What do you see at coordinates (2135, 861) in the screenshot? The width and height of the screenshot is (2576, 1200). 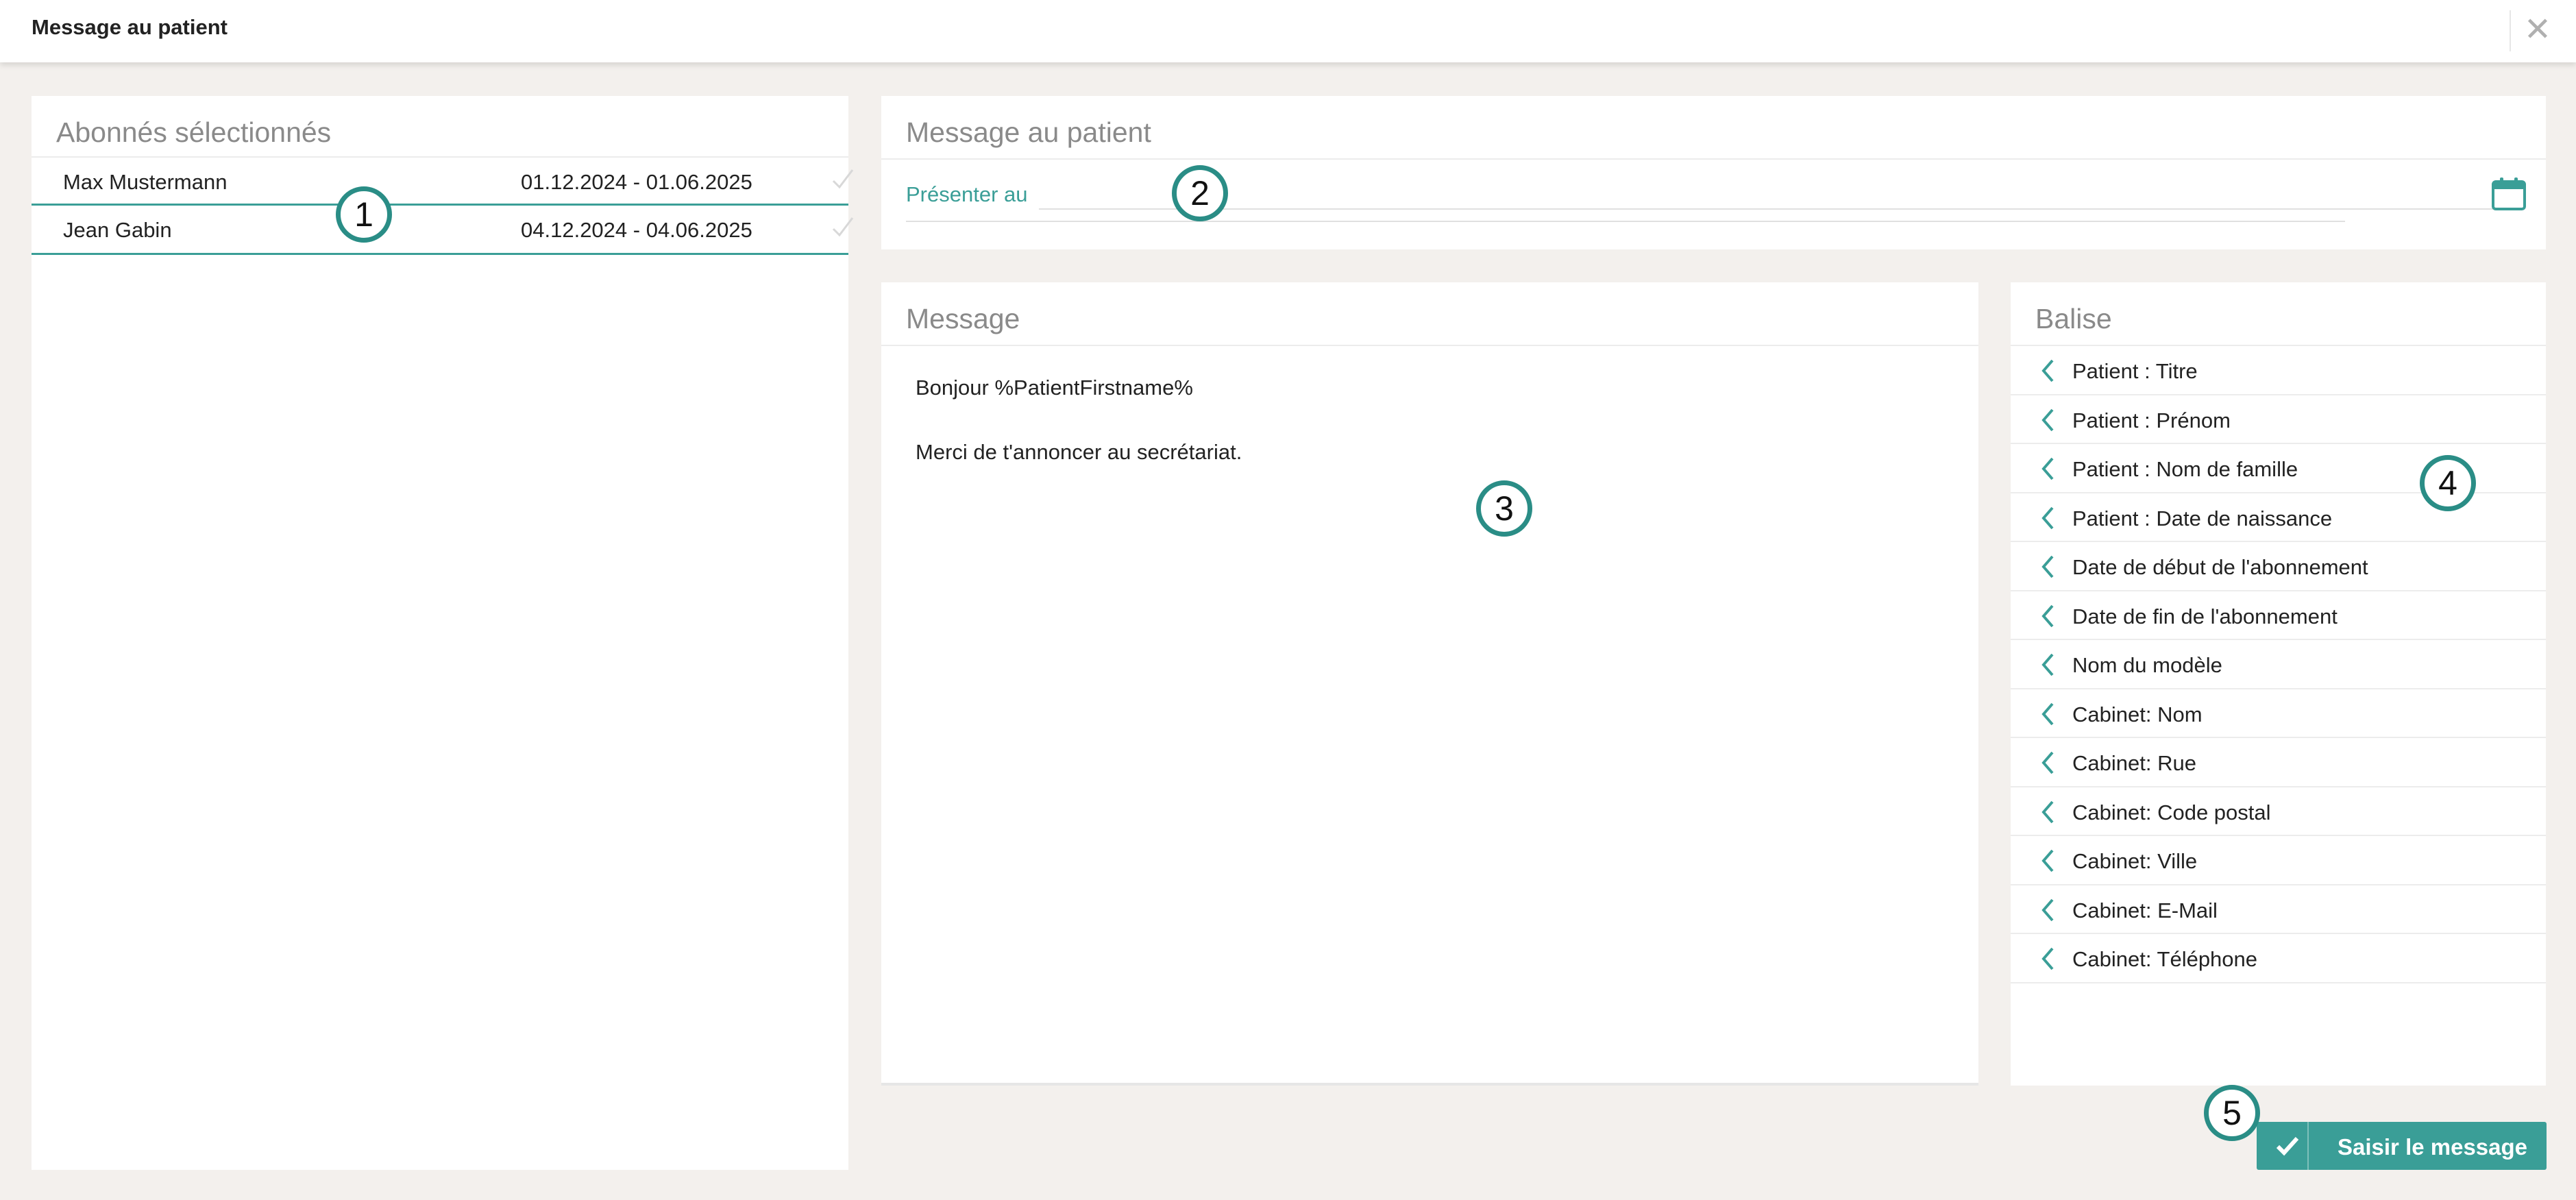 I see `balise-item-label: Cabinet: Ville` at bounding box center [2135, 861].